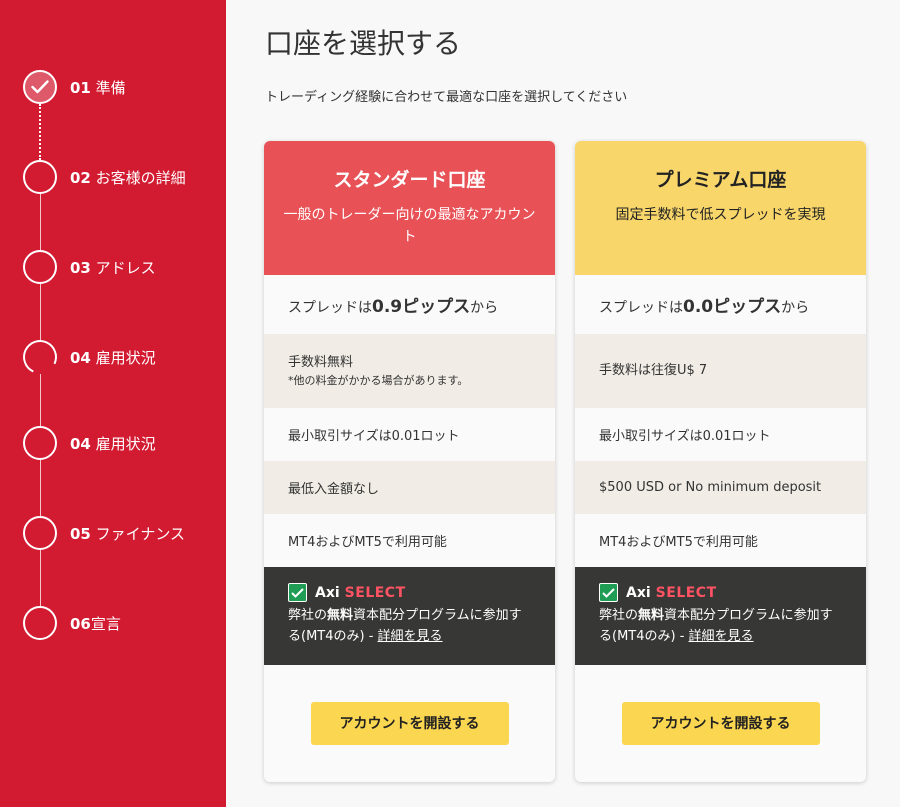 Image resolution: width=900 pixels, height=807 pixels. What do you see at coordinates (363, 43) in the screenshot?
I see `page-title: 口座を選択する` at bounding box center [363, 43].